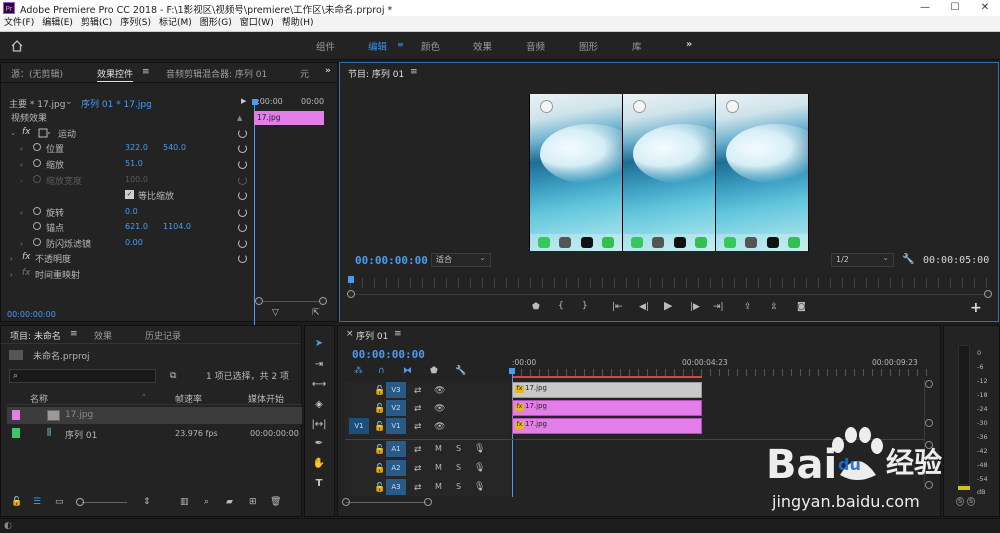  Describe the element at coordinates (434, 371) in the screenshot. I see `add-marker-timeline-icon: ⬟` at that location.